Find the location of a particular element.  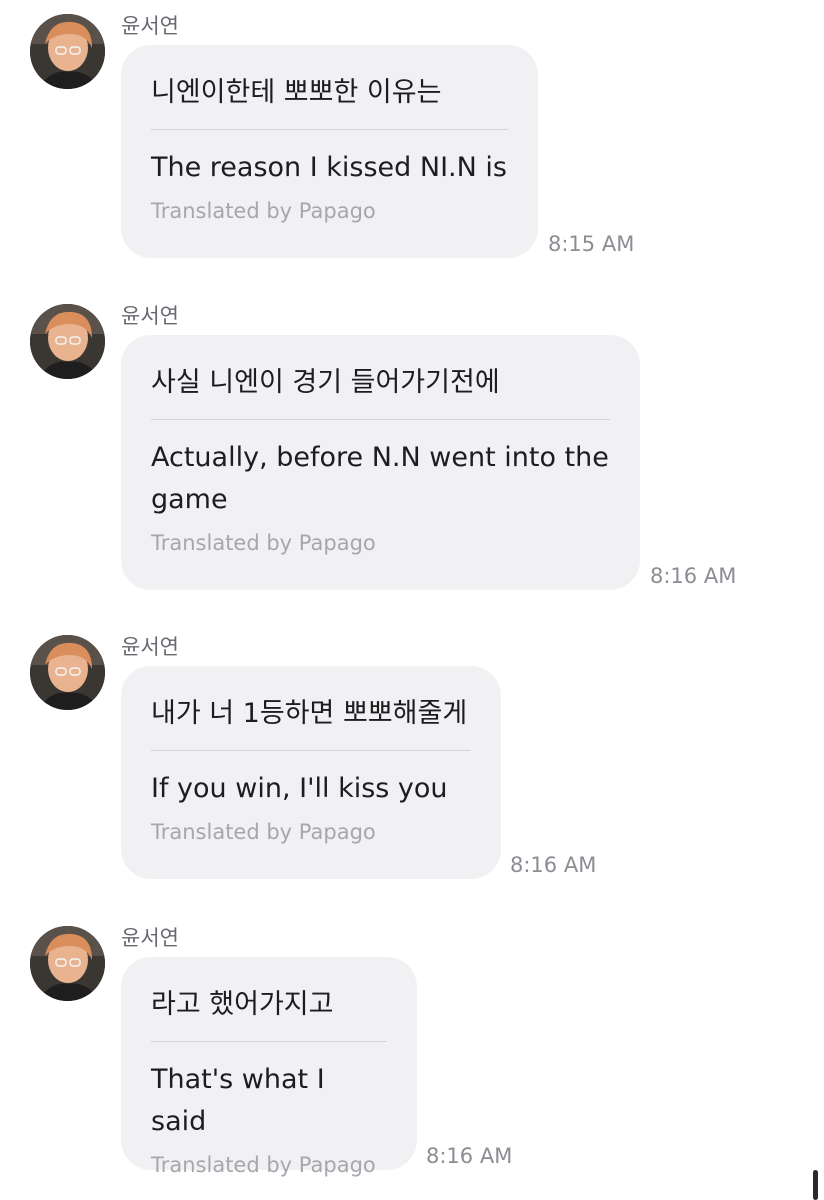

translated-text: Actually, before N.N went into the game is located at coordinates (380, 478).